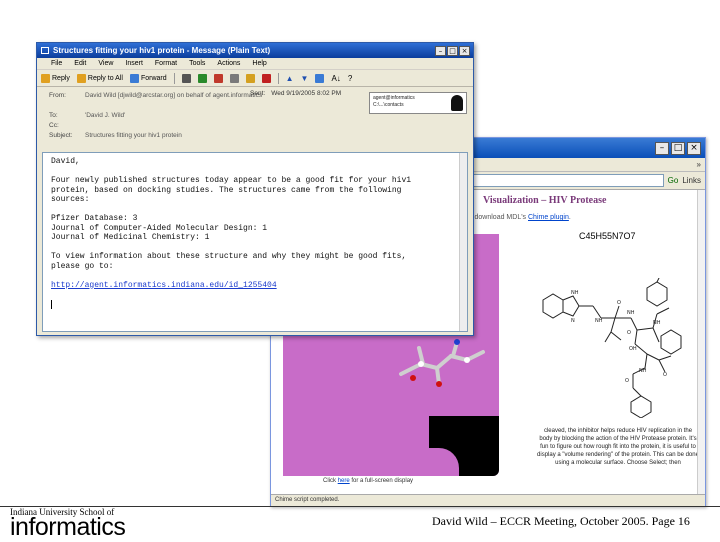 Image resolution: width=720 pixels, height=542 pixels. Describe the element at coordinates (81, 78) in the screenshot. I see `reply-all-icon` at that location.